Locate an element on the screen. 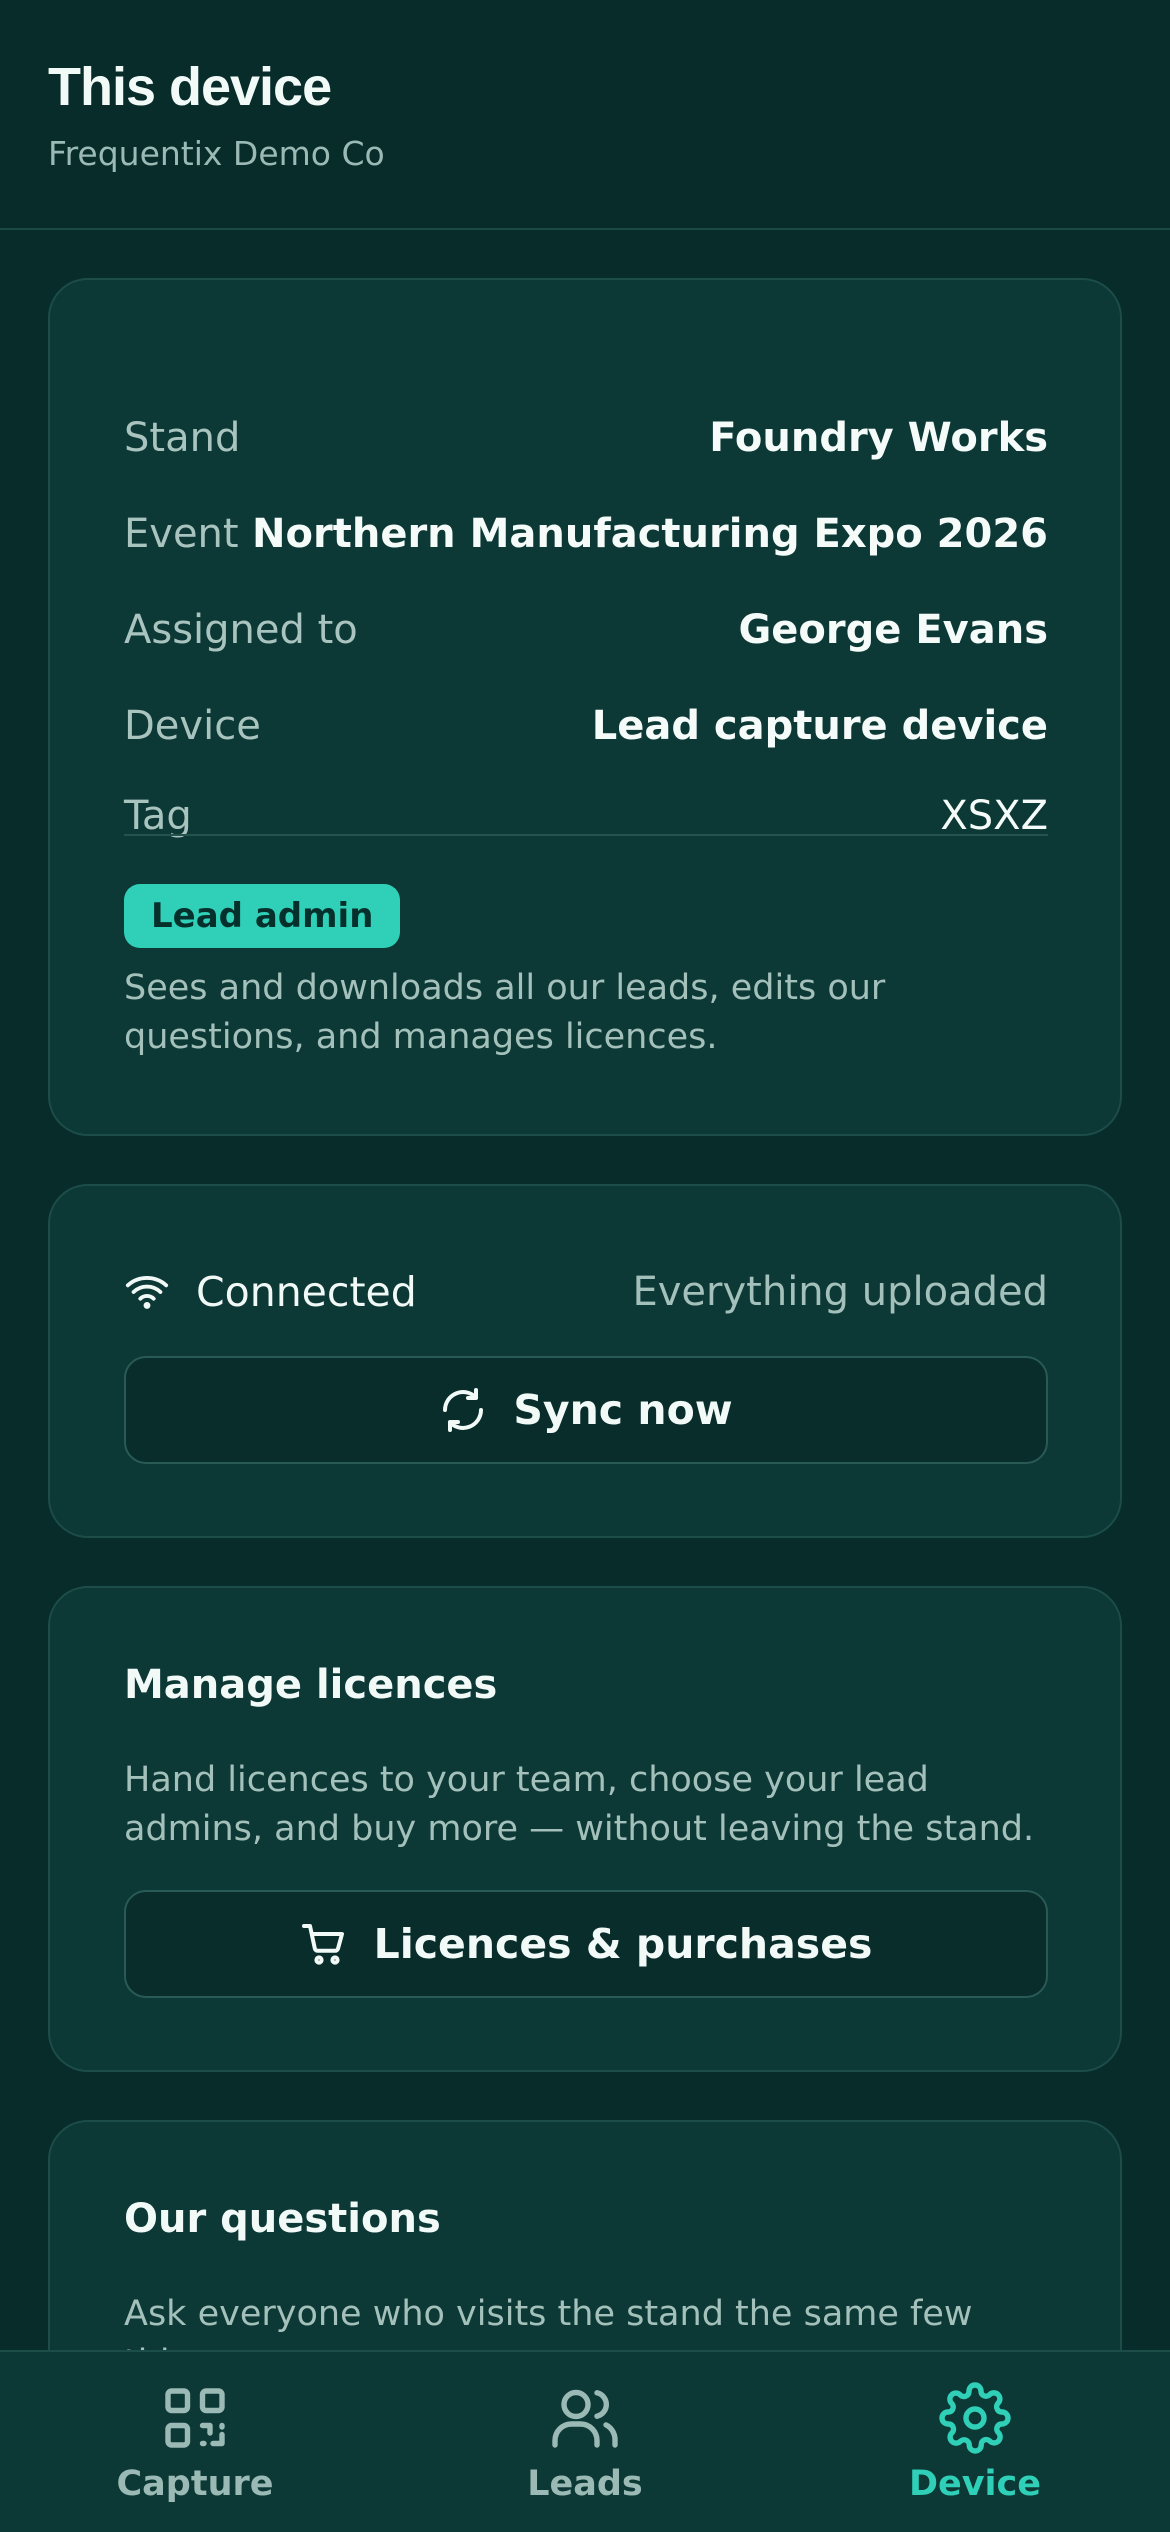 This screenshot has height=2532, width=1170. info-value: XSXZ is located at coordinates (994, 816).